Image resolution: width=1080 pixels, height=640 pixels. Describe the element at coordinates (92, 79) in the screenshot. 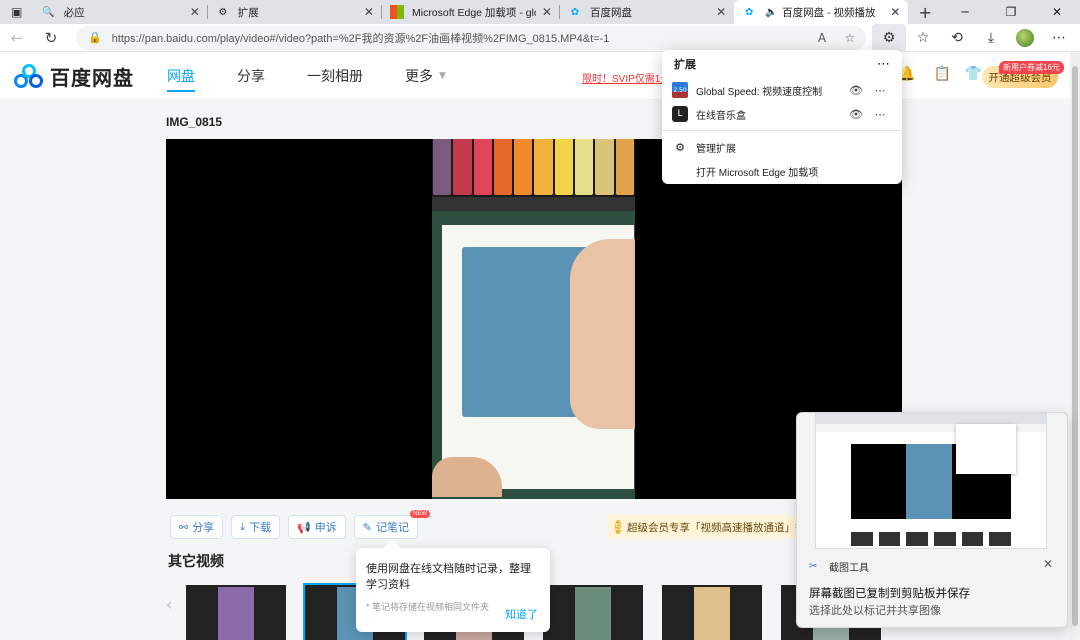

I see `logo-text: 百度网盘` at that location.